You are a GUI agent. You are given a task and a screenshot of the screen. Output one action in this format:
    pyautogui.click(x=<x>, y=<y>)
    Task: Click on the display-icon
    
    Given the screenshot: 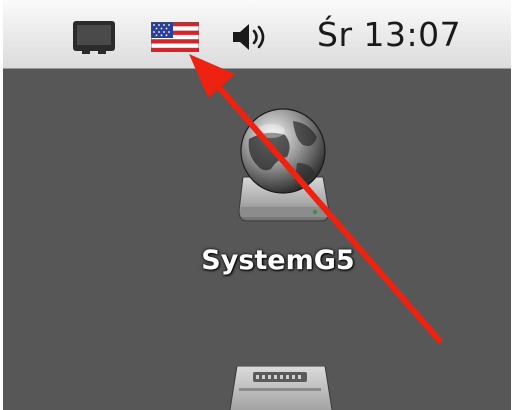 What is the action you would take?
    pyautogui.click(x=94, y=37)
    